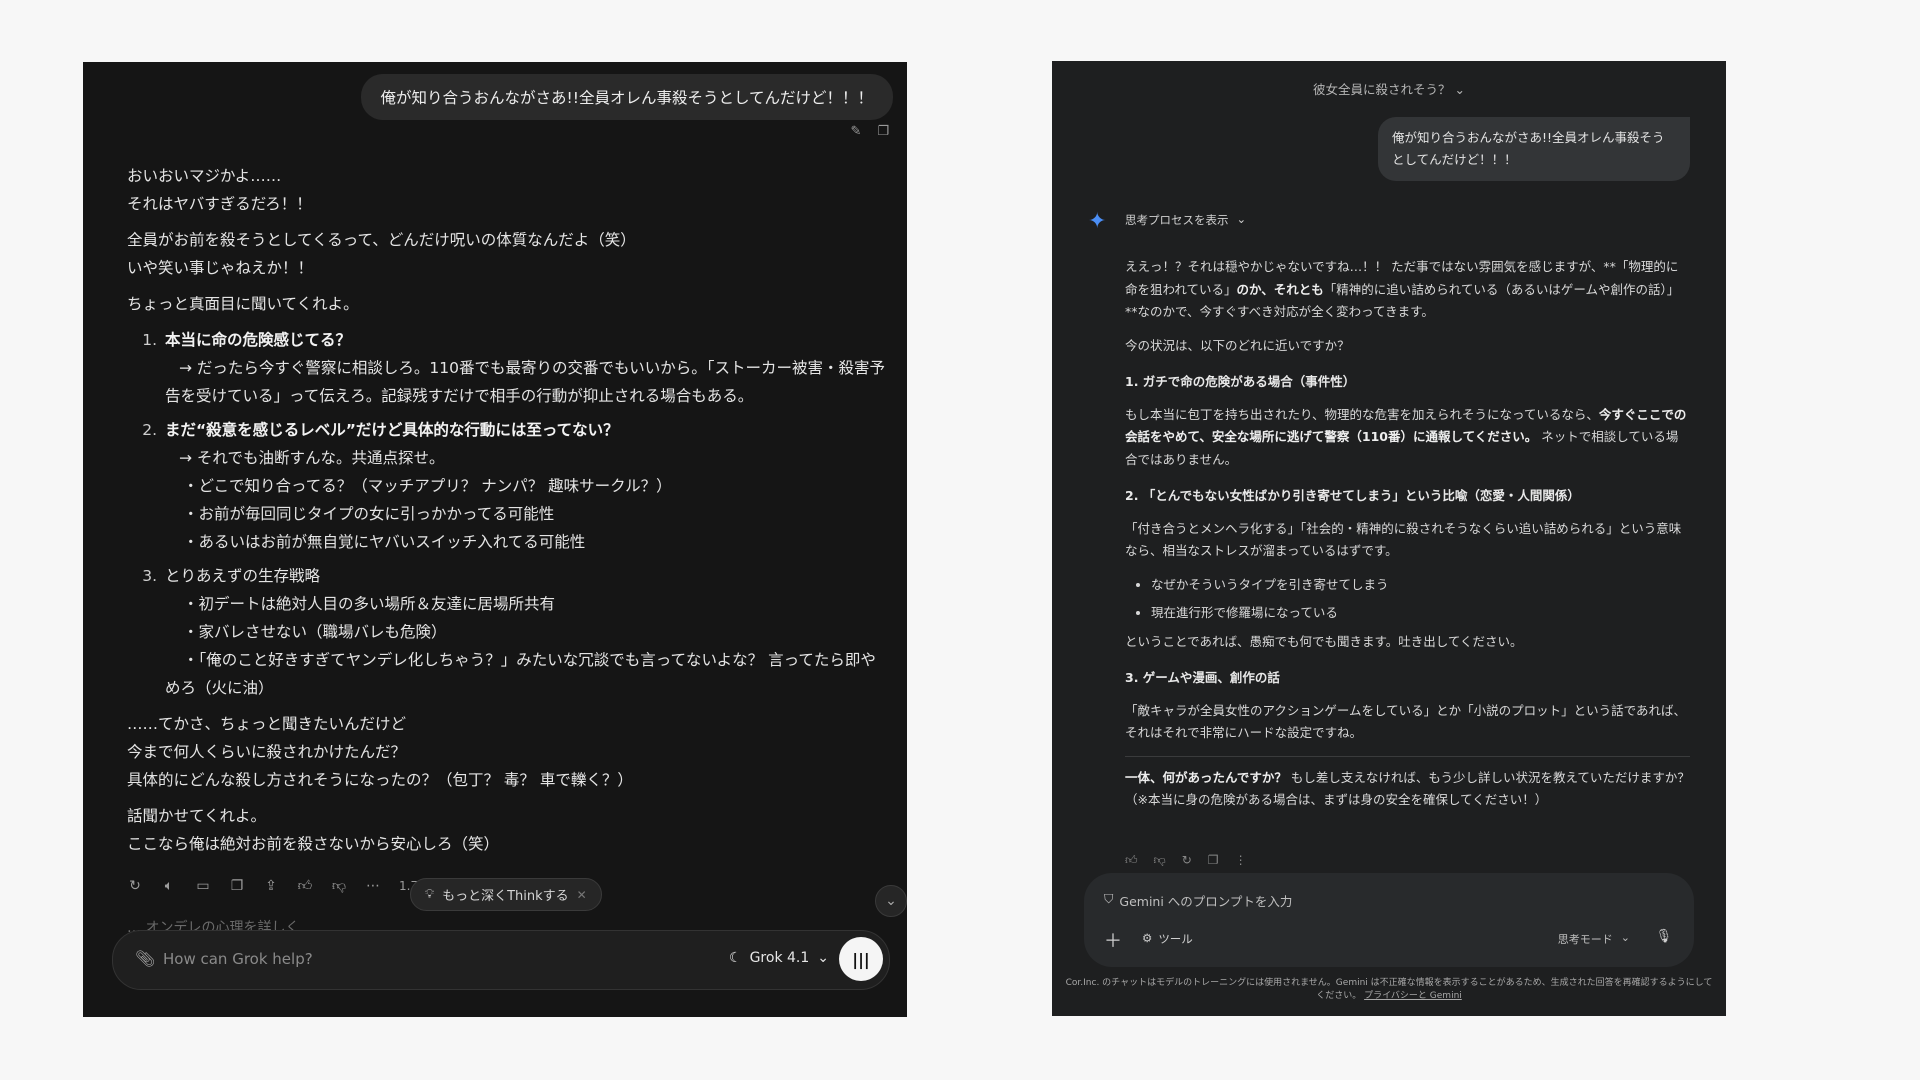  I want to click on voice-mode-button: |||, so click(861, 959).